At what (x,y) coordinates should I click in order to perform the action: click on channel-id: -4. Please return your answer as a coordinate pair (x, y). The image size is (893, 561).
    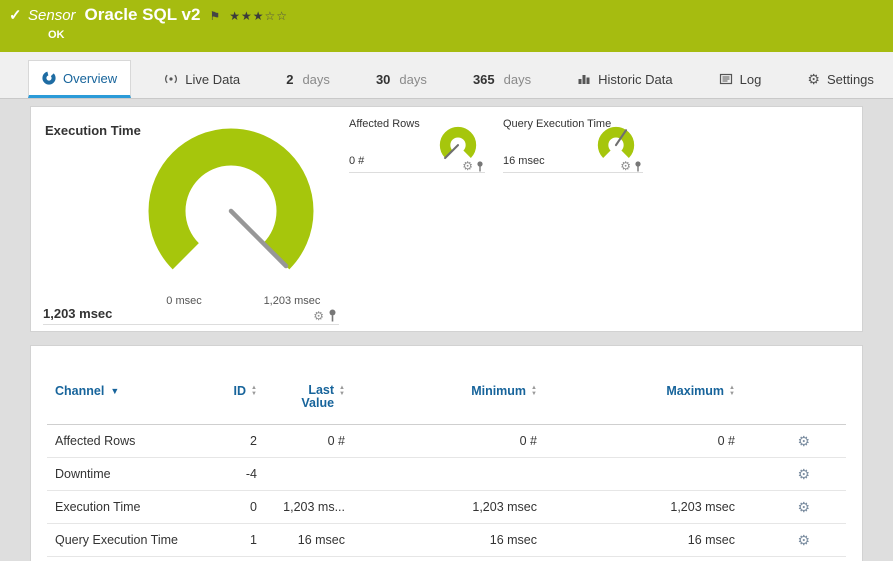
    Looking at the image, I should click on (251, 474).